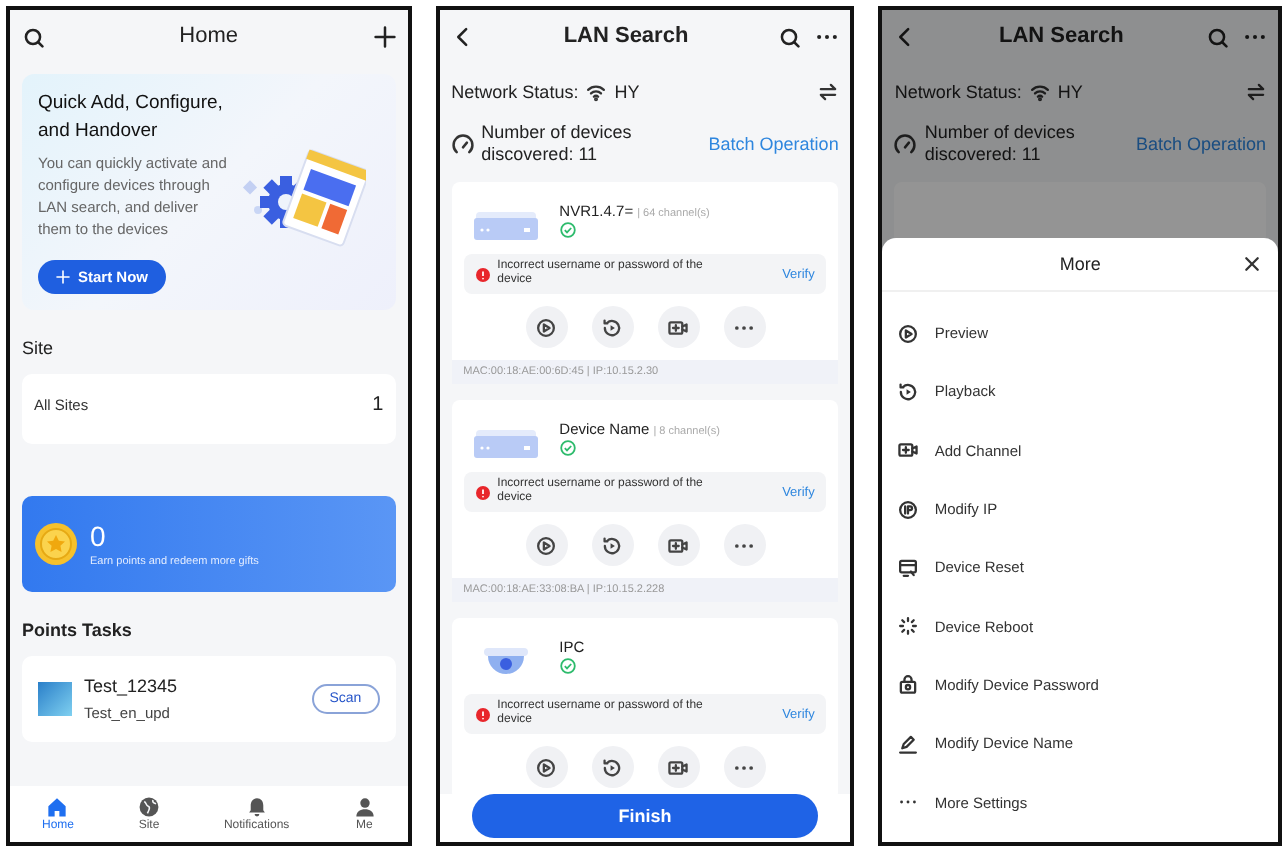 Image resolution: width=1288 pixels, height=848 pixels. Describe the element at coordinates (908, 626) in the screenshot. I see `spinner-icon` at that location.